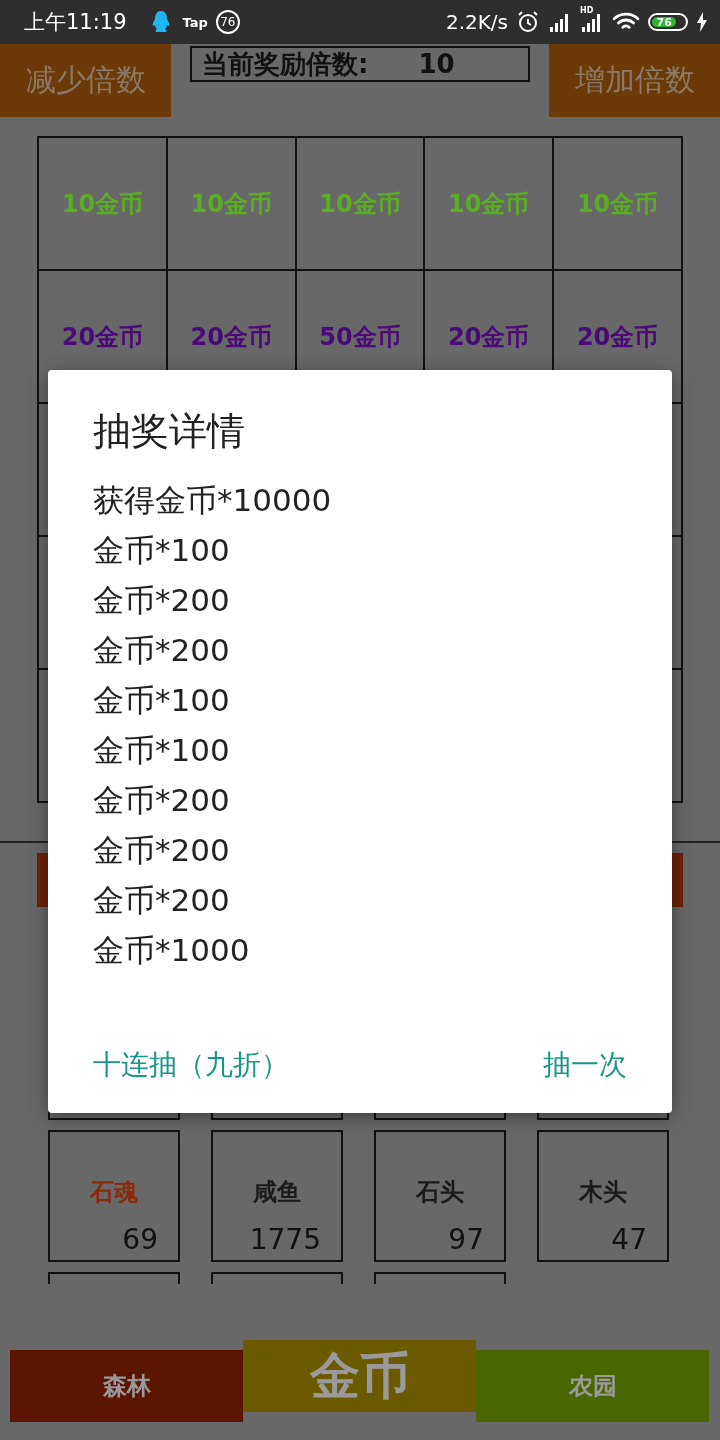  What do you see at coordinates (191, 1065) in the screenshot?
I see `draw-button: 十连抽（九折）` at bounding box center [191, 1065].